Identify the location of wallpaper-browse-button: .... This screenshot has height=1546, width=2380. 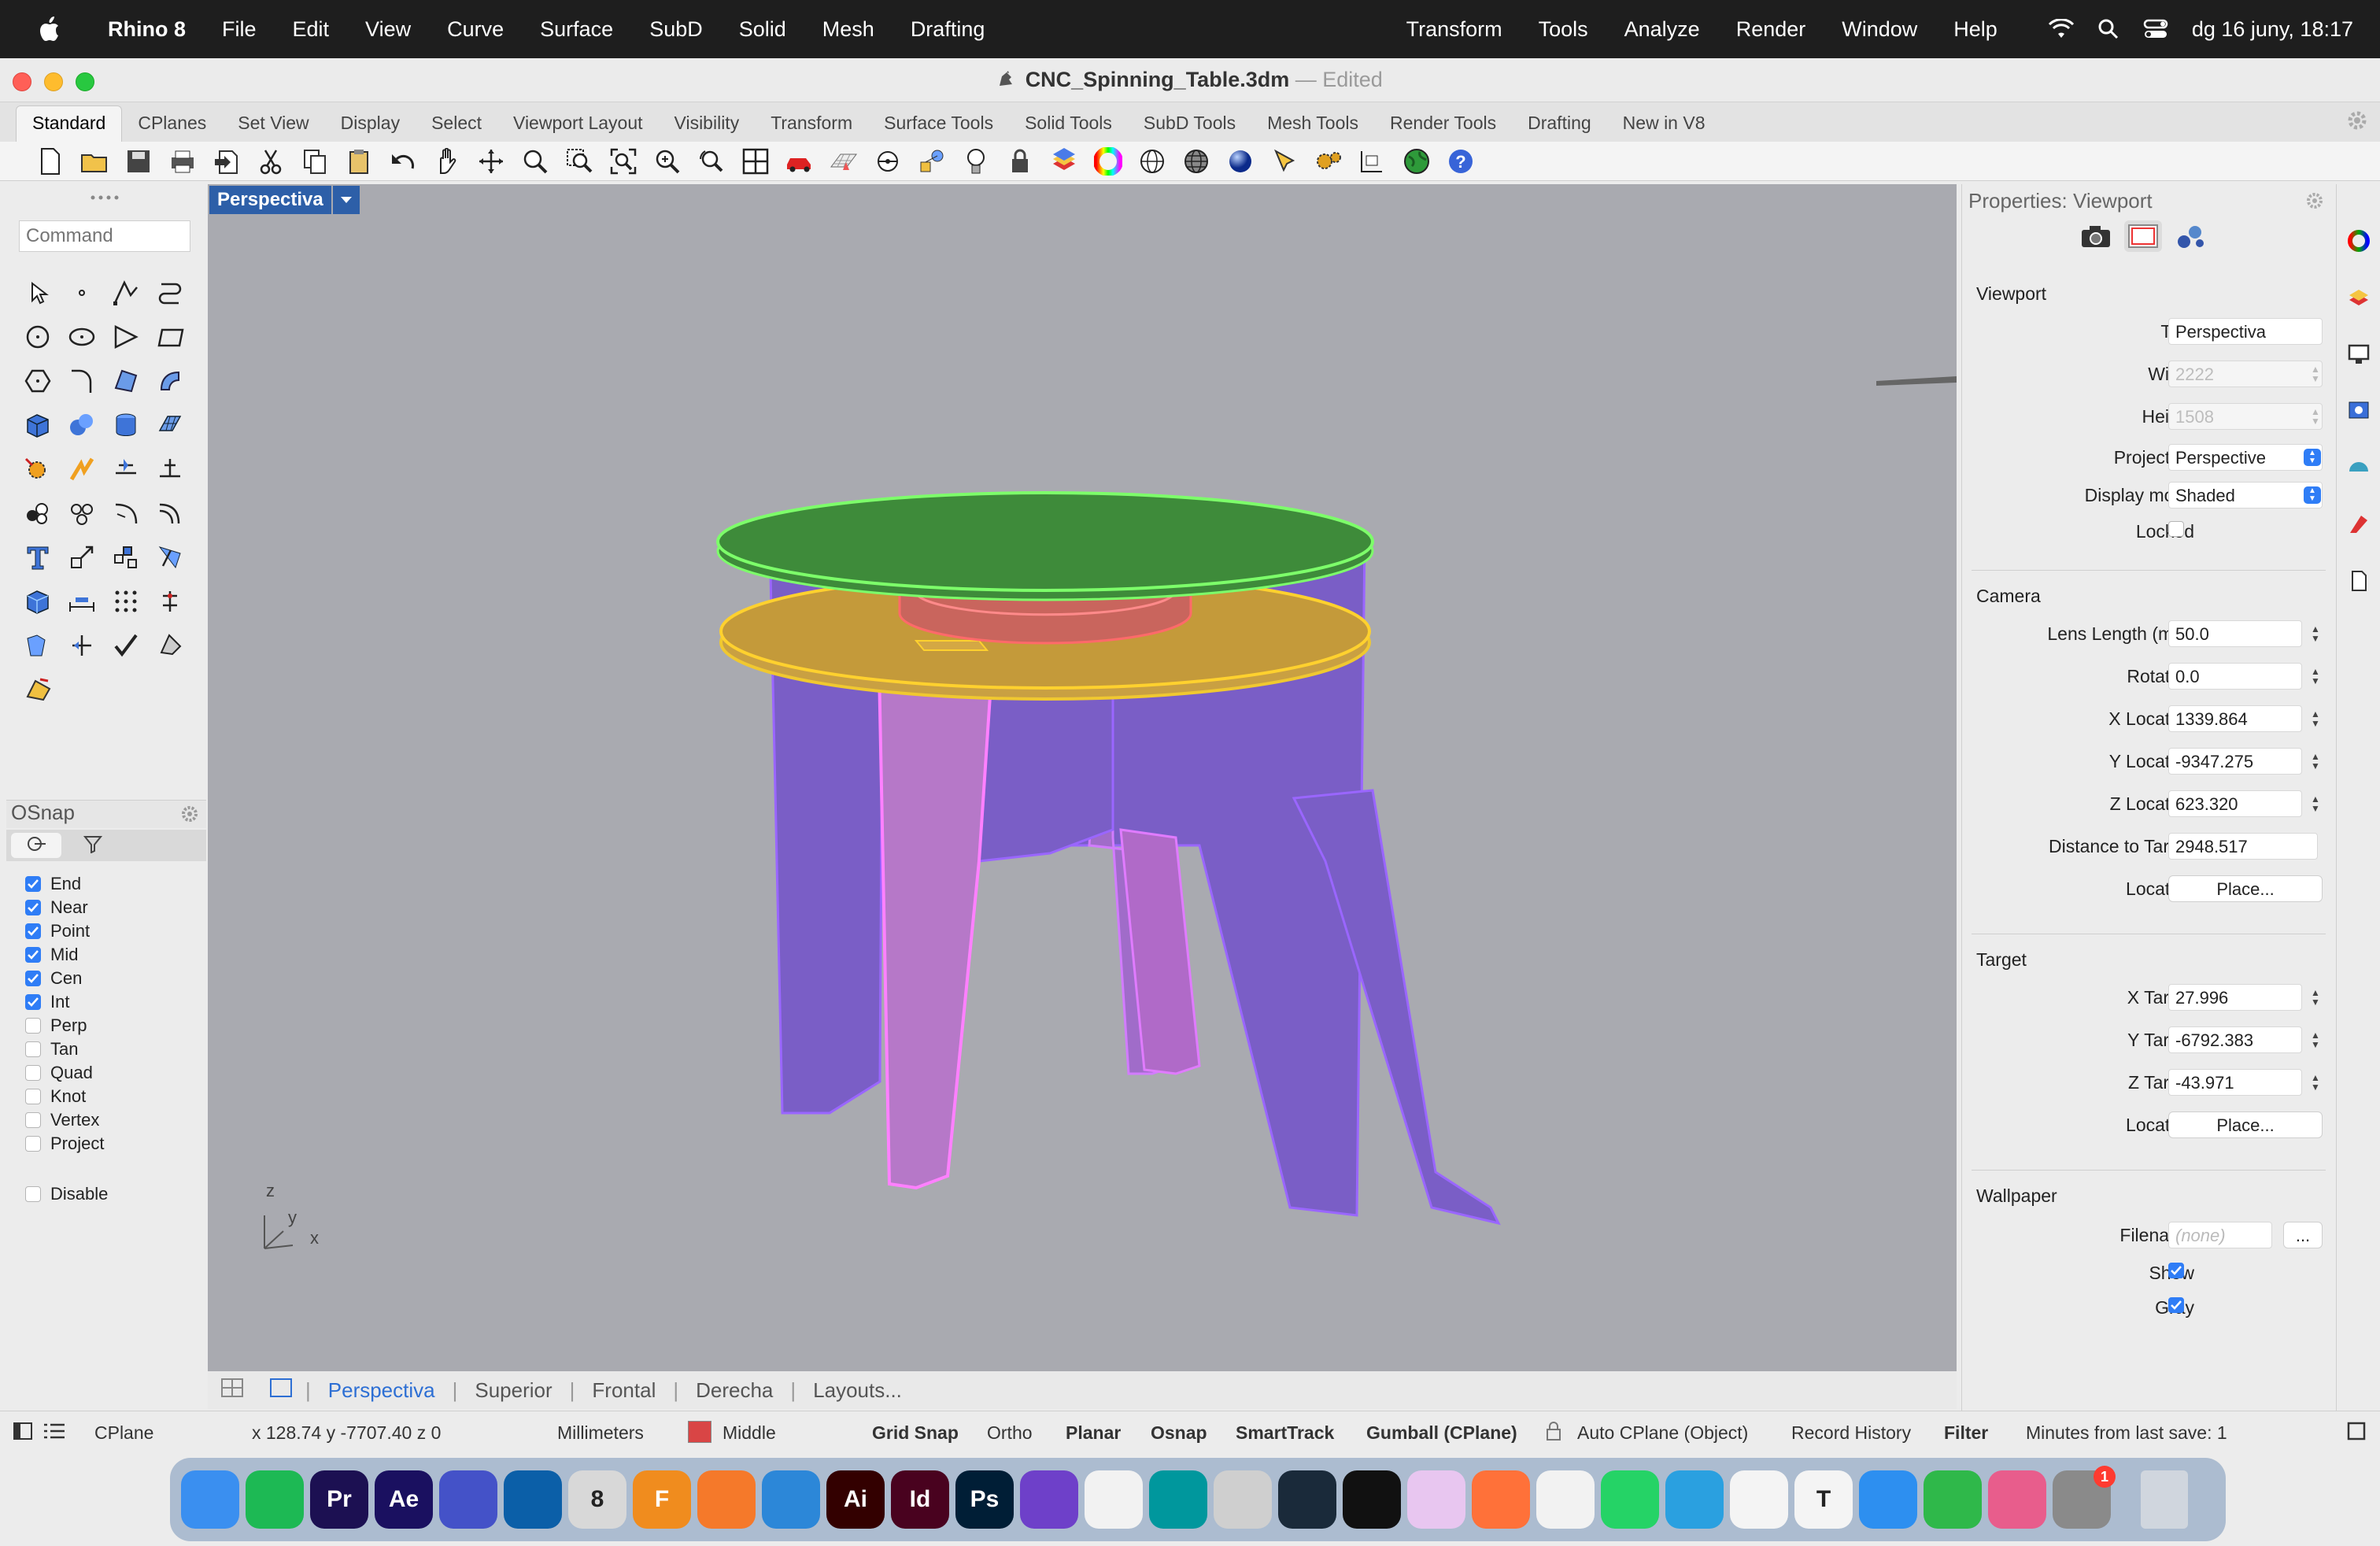
(2303, 1235).